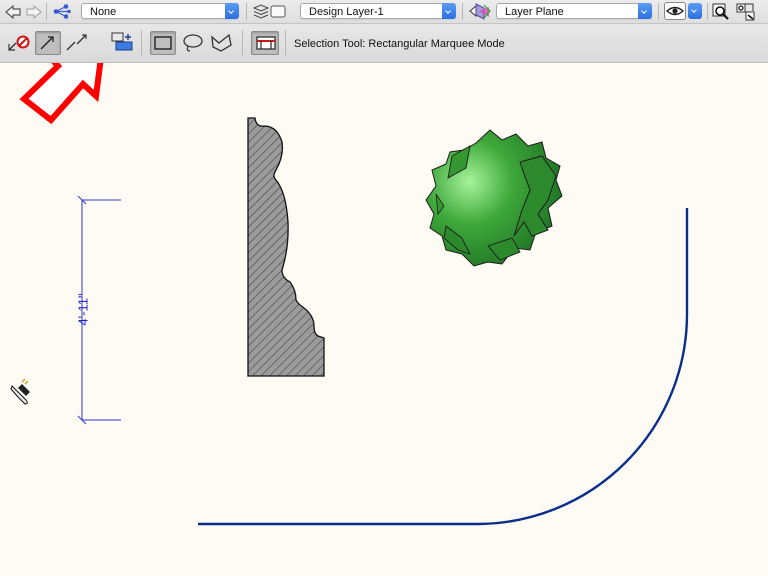 The image size is (768, 576). What do you see at coordinates (103, 12) in the screenshot?
I see `class-select-label: None` at bounding box center [103, 12].